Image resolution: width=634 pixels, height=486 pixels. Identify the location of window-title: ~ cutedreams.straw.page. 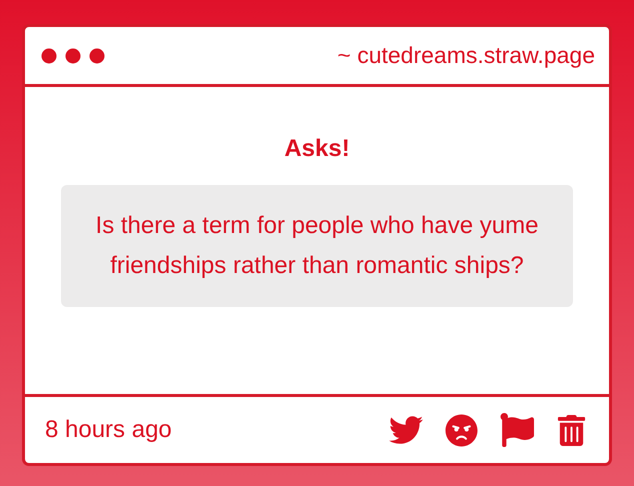
(466, 55).